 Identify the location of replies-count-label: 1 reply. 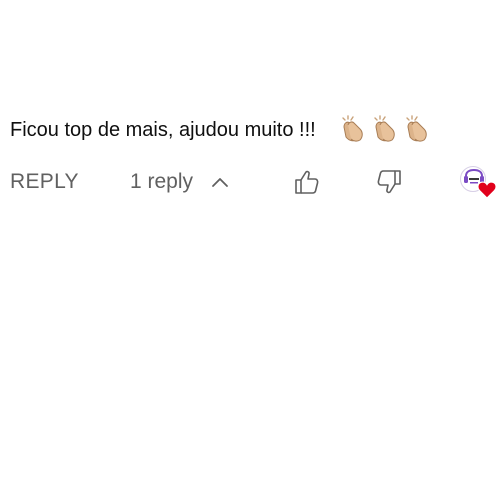
(162, 181).